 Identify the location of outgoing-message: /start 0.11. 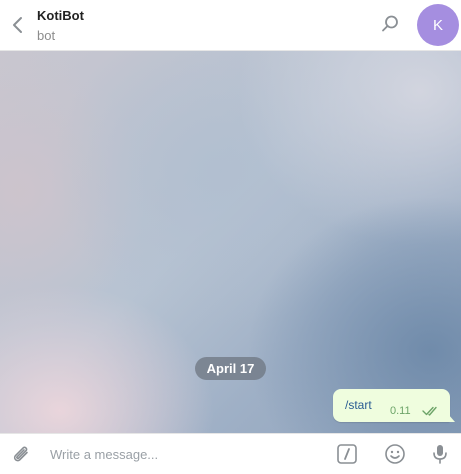
(394, 405).